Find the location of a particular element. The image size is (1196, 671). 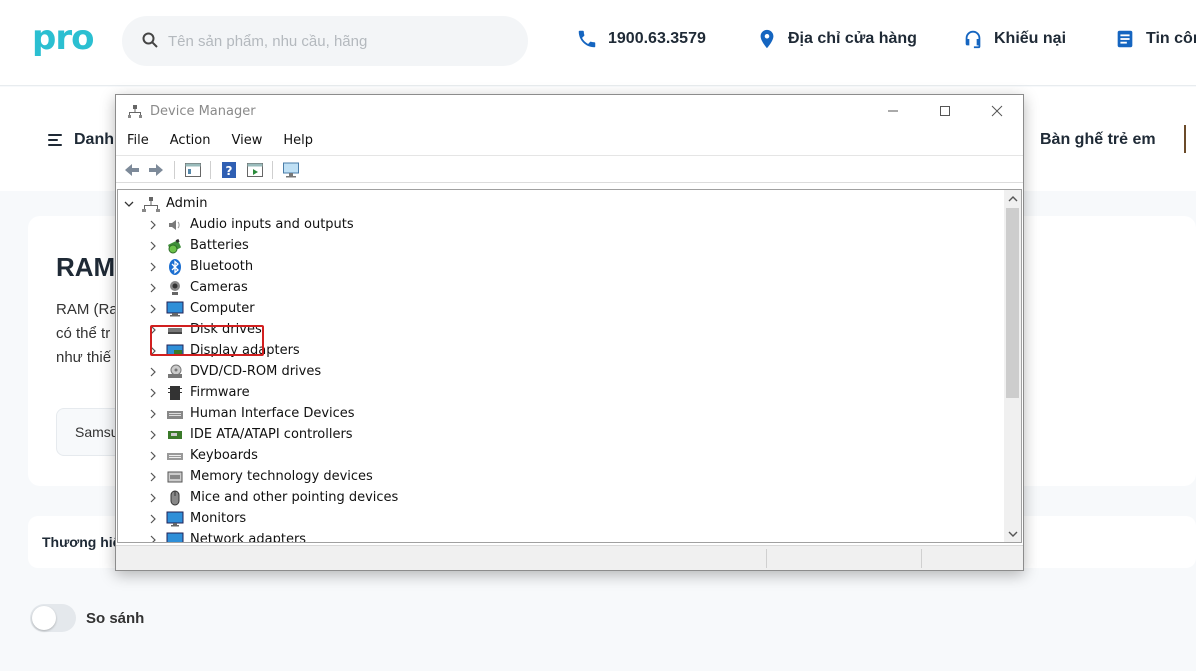

hid-icon is located at coordinates (175, 414).